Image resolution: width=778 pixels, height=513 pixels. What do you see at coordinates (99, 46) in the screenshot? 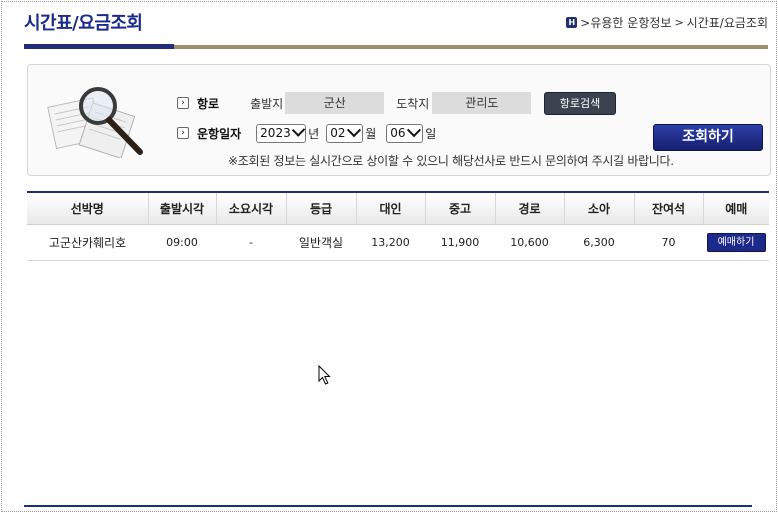
I see `title-underline-navy` at bounding box center [99, 46].